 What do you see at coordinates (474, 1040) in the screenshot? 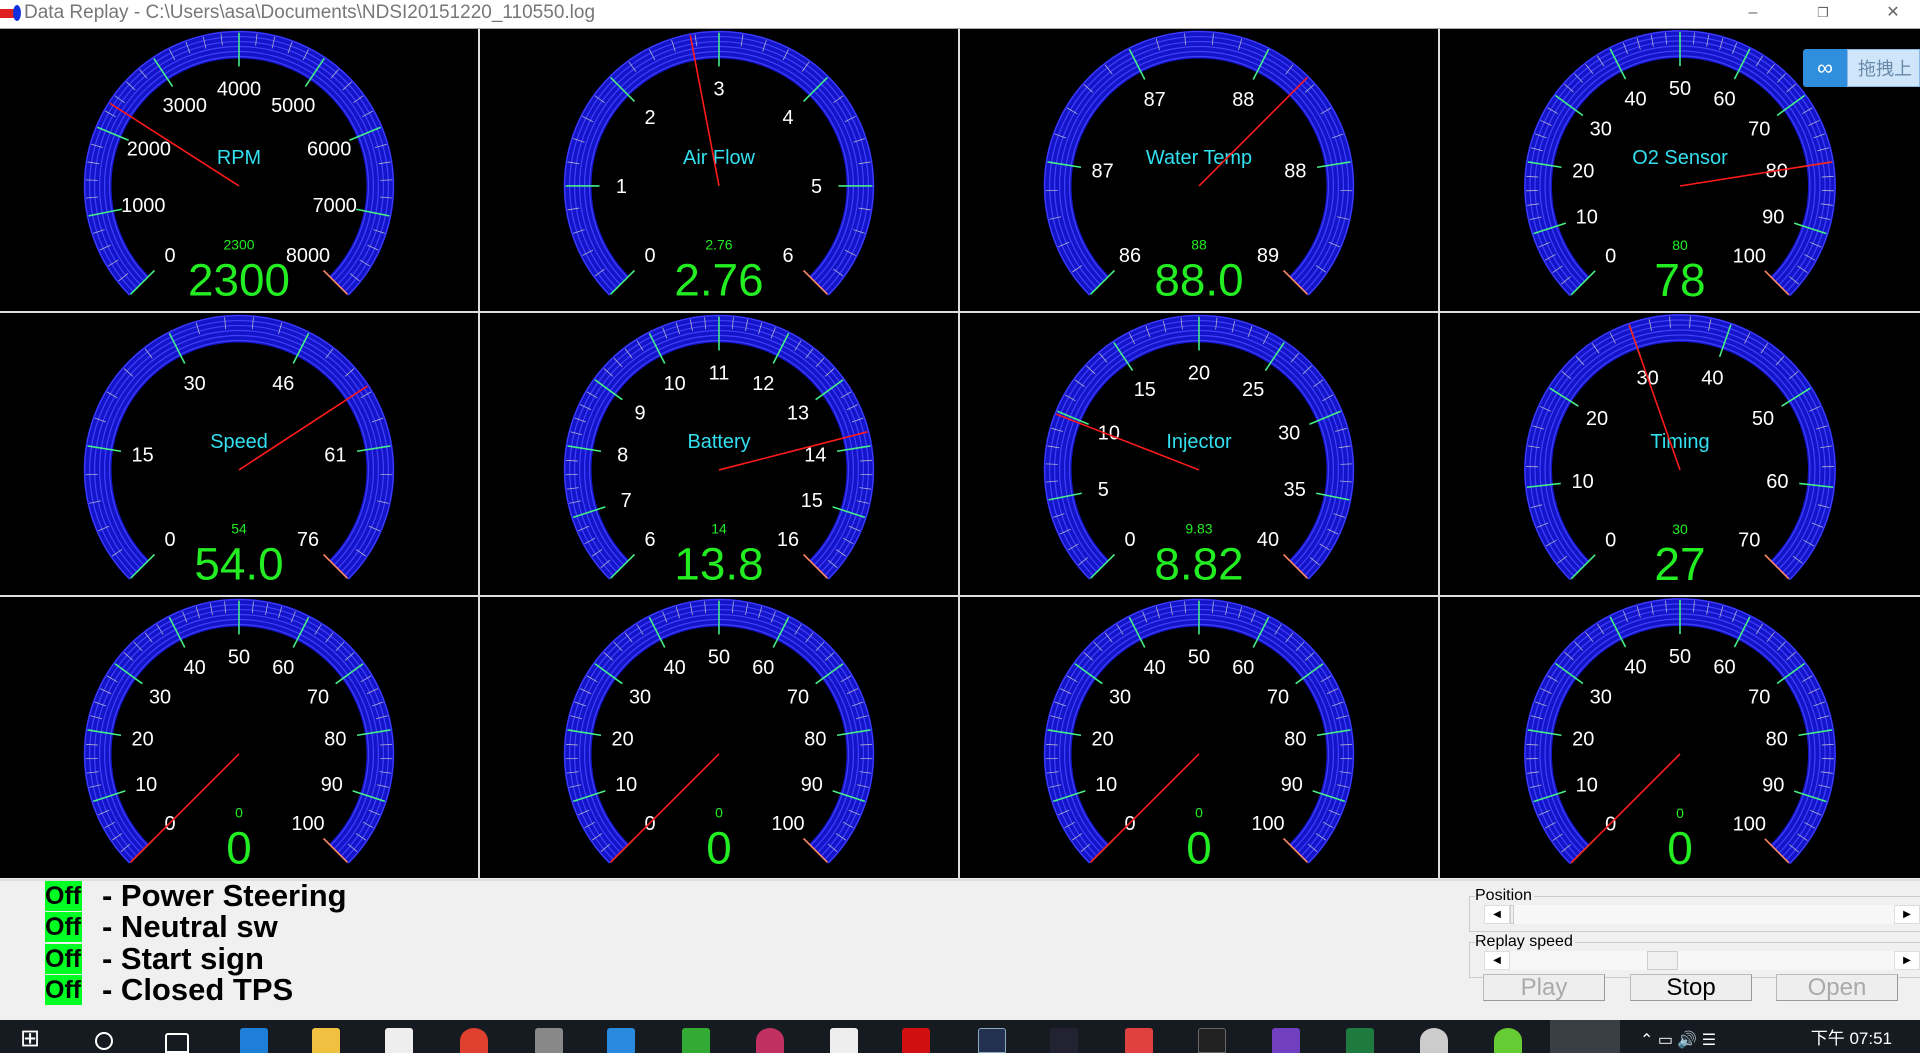
I see `chrome-icon` at bounding box center [474, 1040].